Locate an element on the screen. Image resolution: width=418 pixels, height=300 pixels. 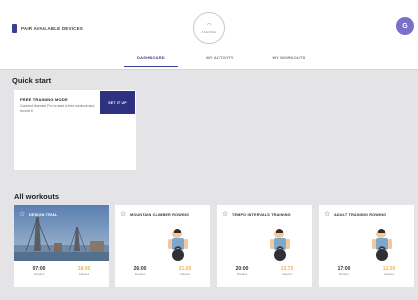
avatar: G is located at coordinates (405, 26).